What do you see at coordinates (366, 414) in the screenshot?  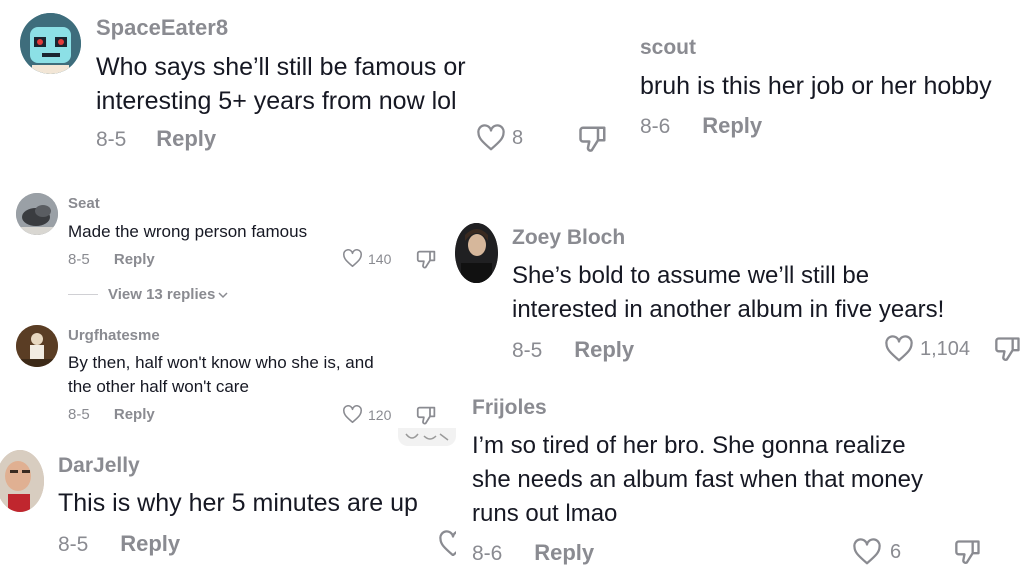 I see `like-button: 120` at bounding box center [366, 414].